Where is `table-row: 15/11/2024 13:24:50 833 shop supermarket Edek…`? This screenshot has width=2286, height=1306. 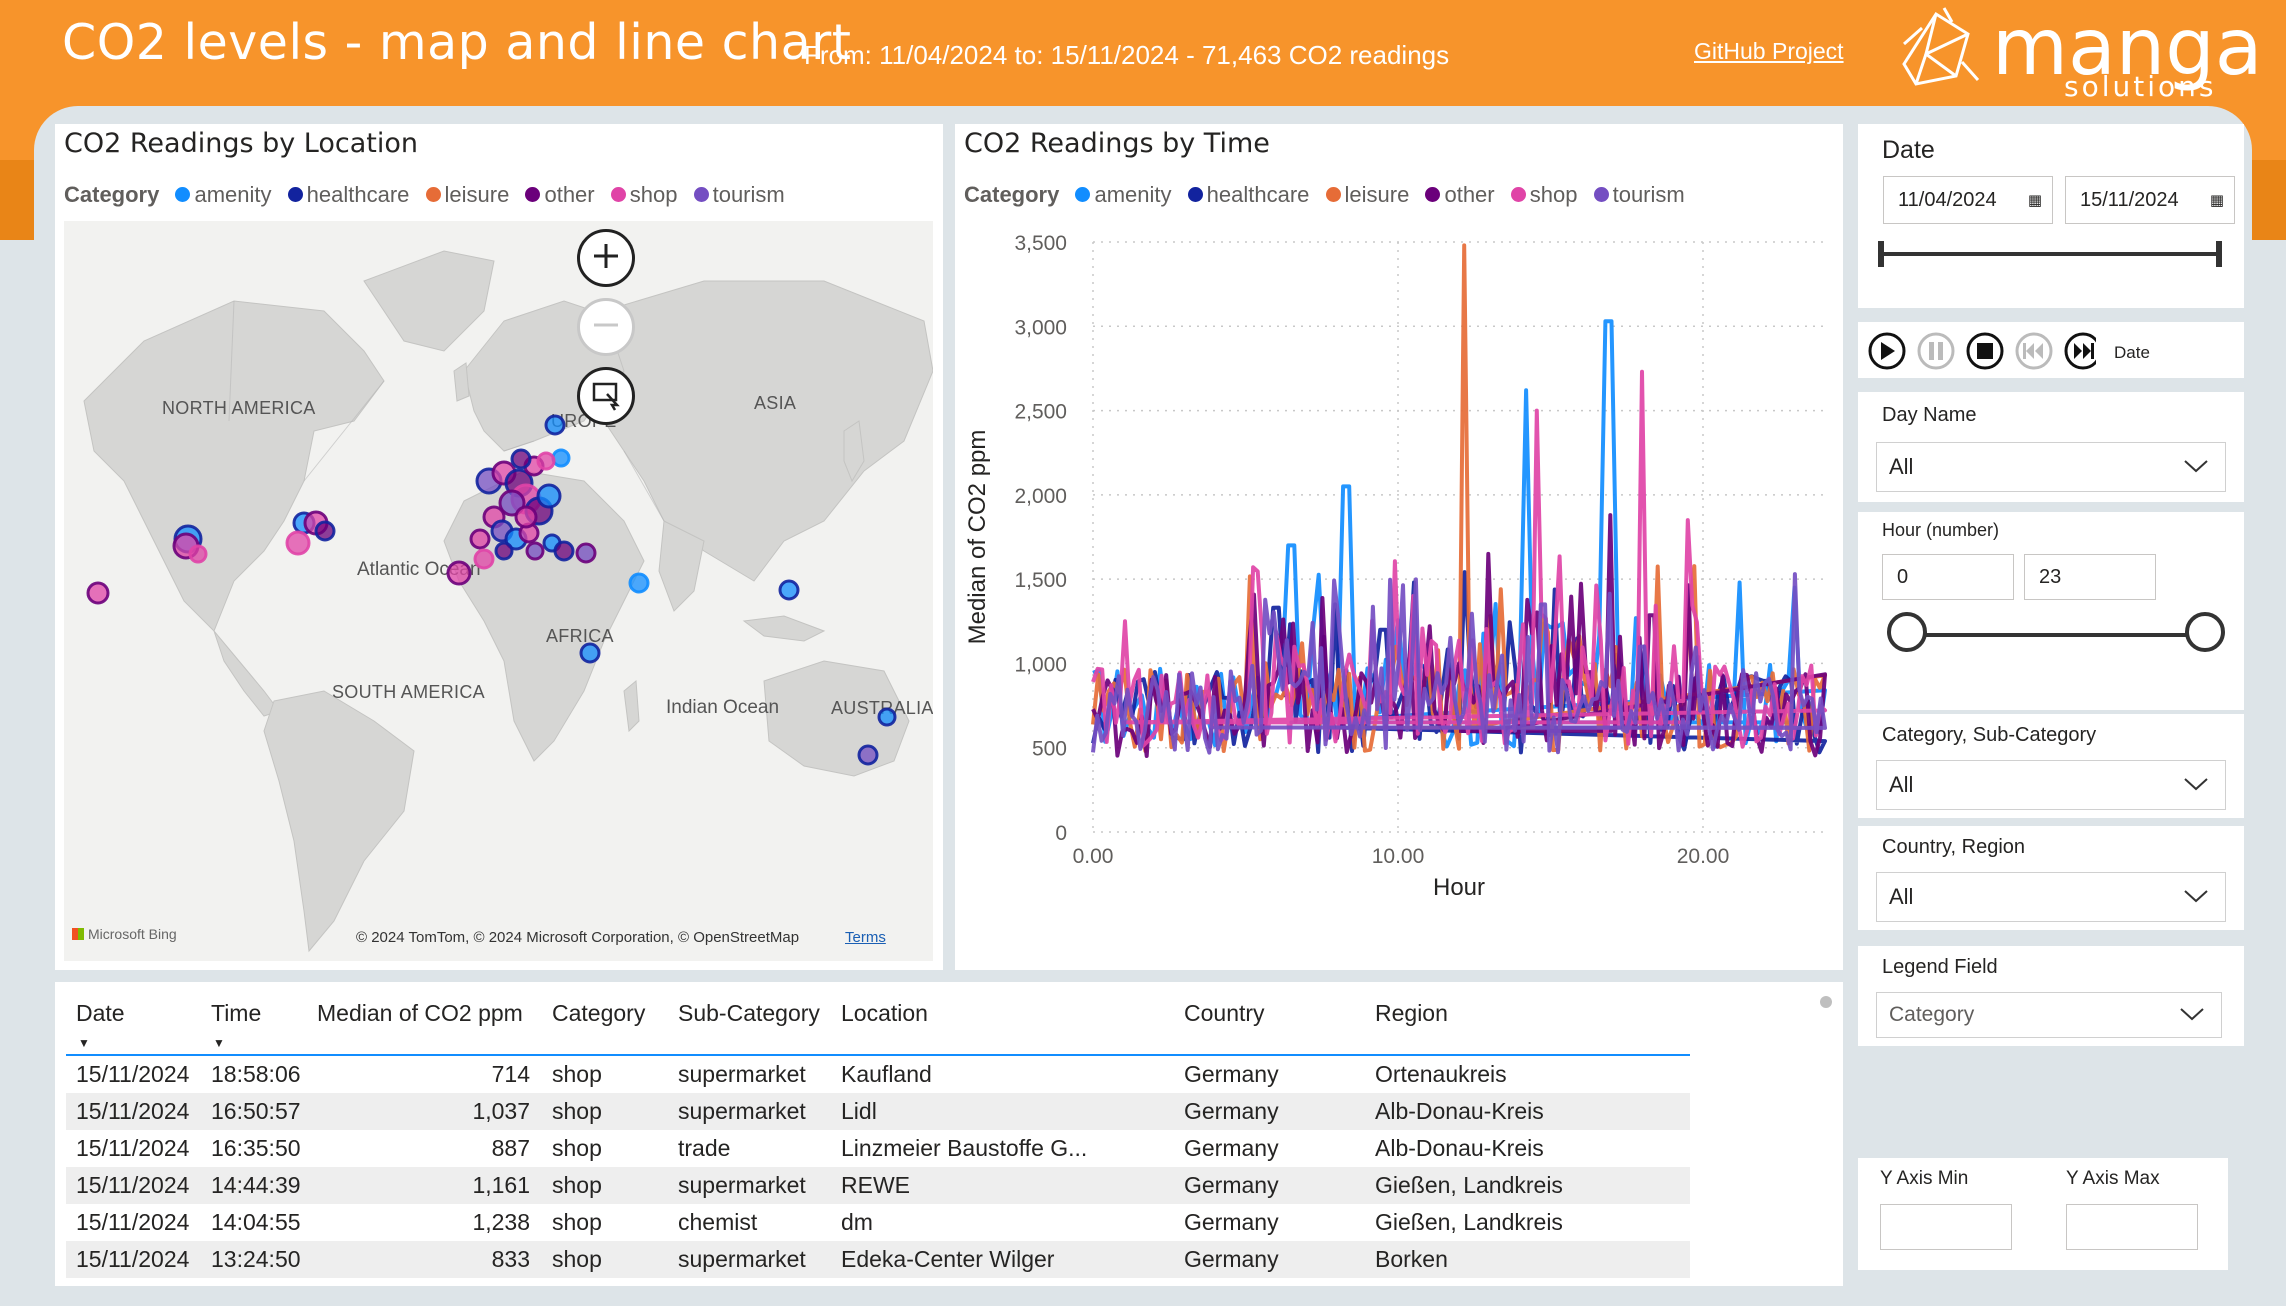 table-row: 15/11/2024 13:24:50 833 shop supermarket Edek… is located at coordinates (878, 1259).